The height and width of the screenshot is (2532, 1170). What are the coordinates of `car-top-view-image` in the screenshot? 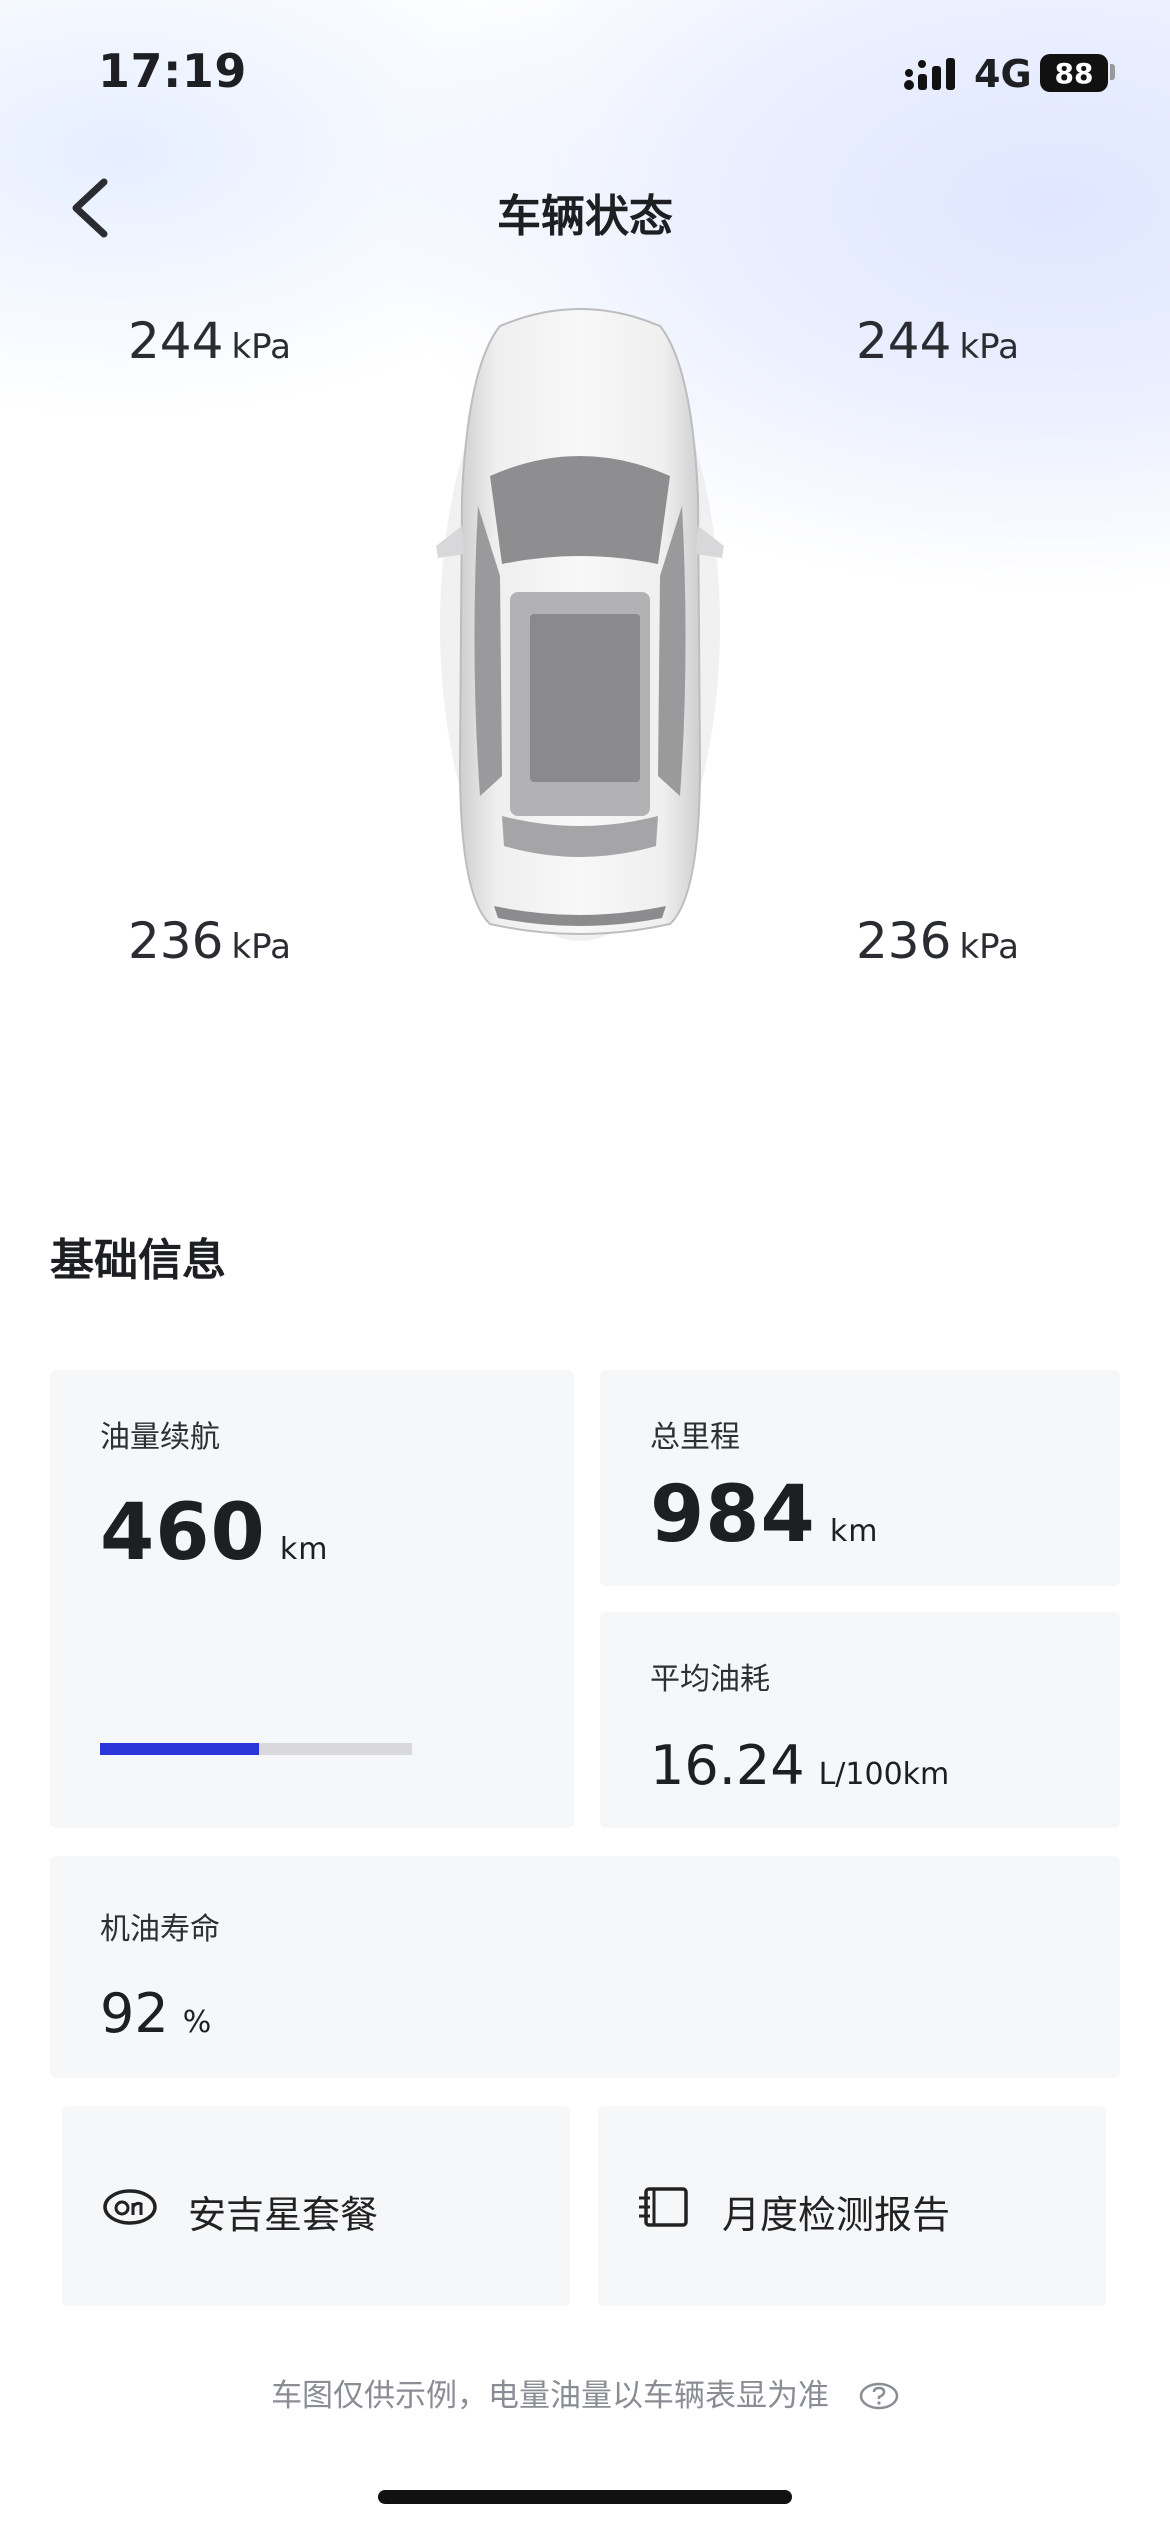 It's located at (580, 624).